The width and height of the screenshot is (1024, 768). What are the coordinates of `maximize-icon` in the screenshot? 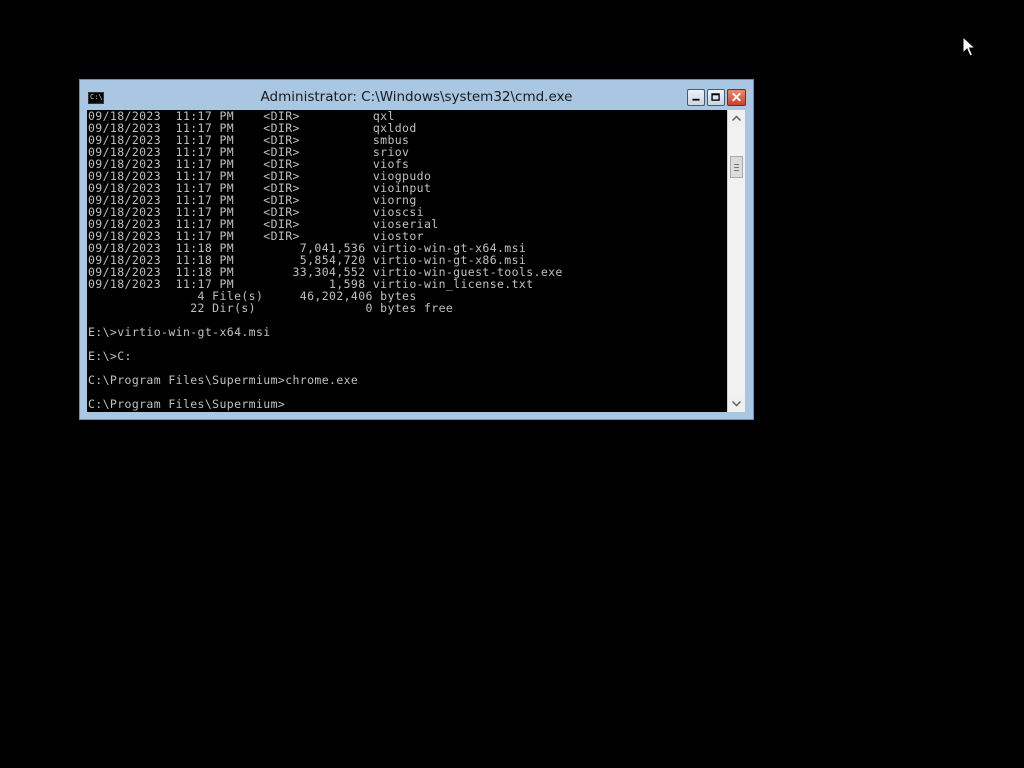 It's located at (715, 97).